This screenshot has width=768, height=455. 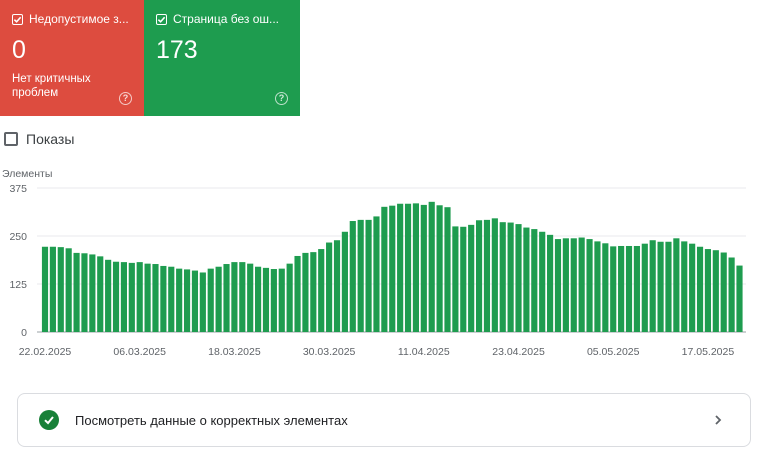 I want to click on y-tick-label: 375, so click(x=18, y=189).